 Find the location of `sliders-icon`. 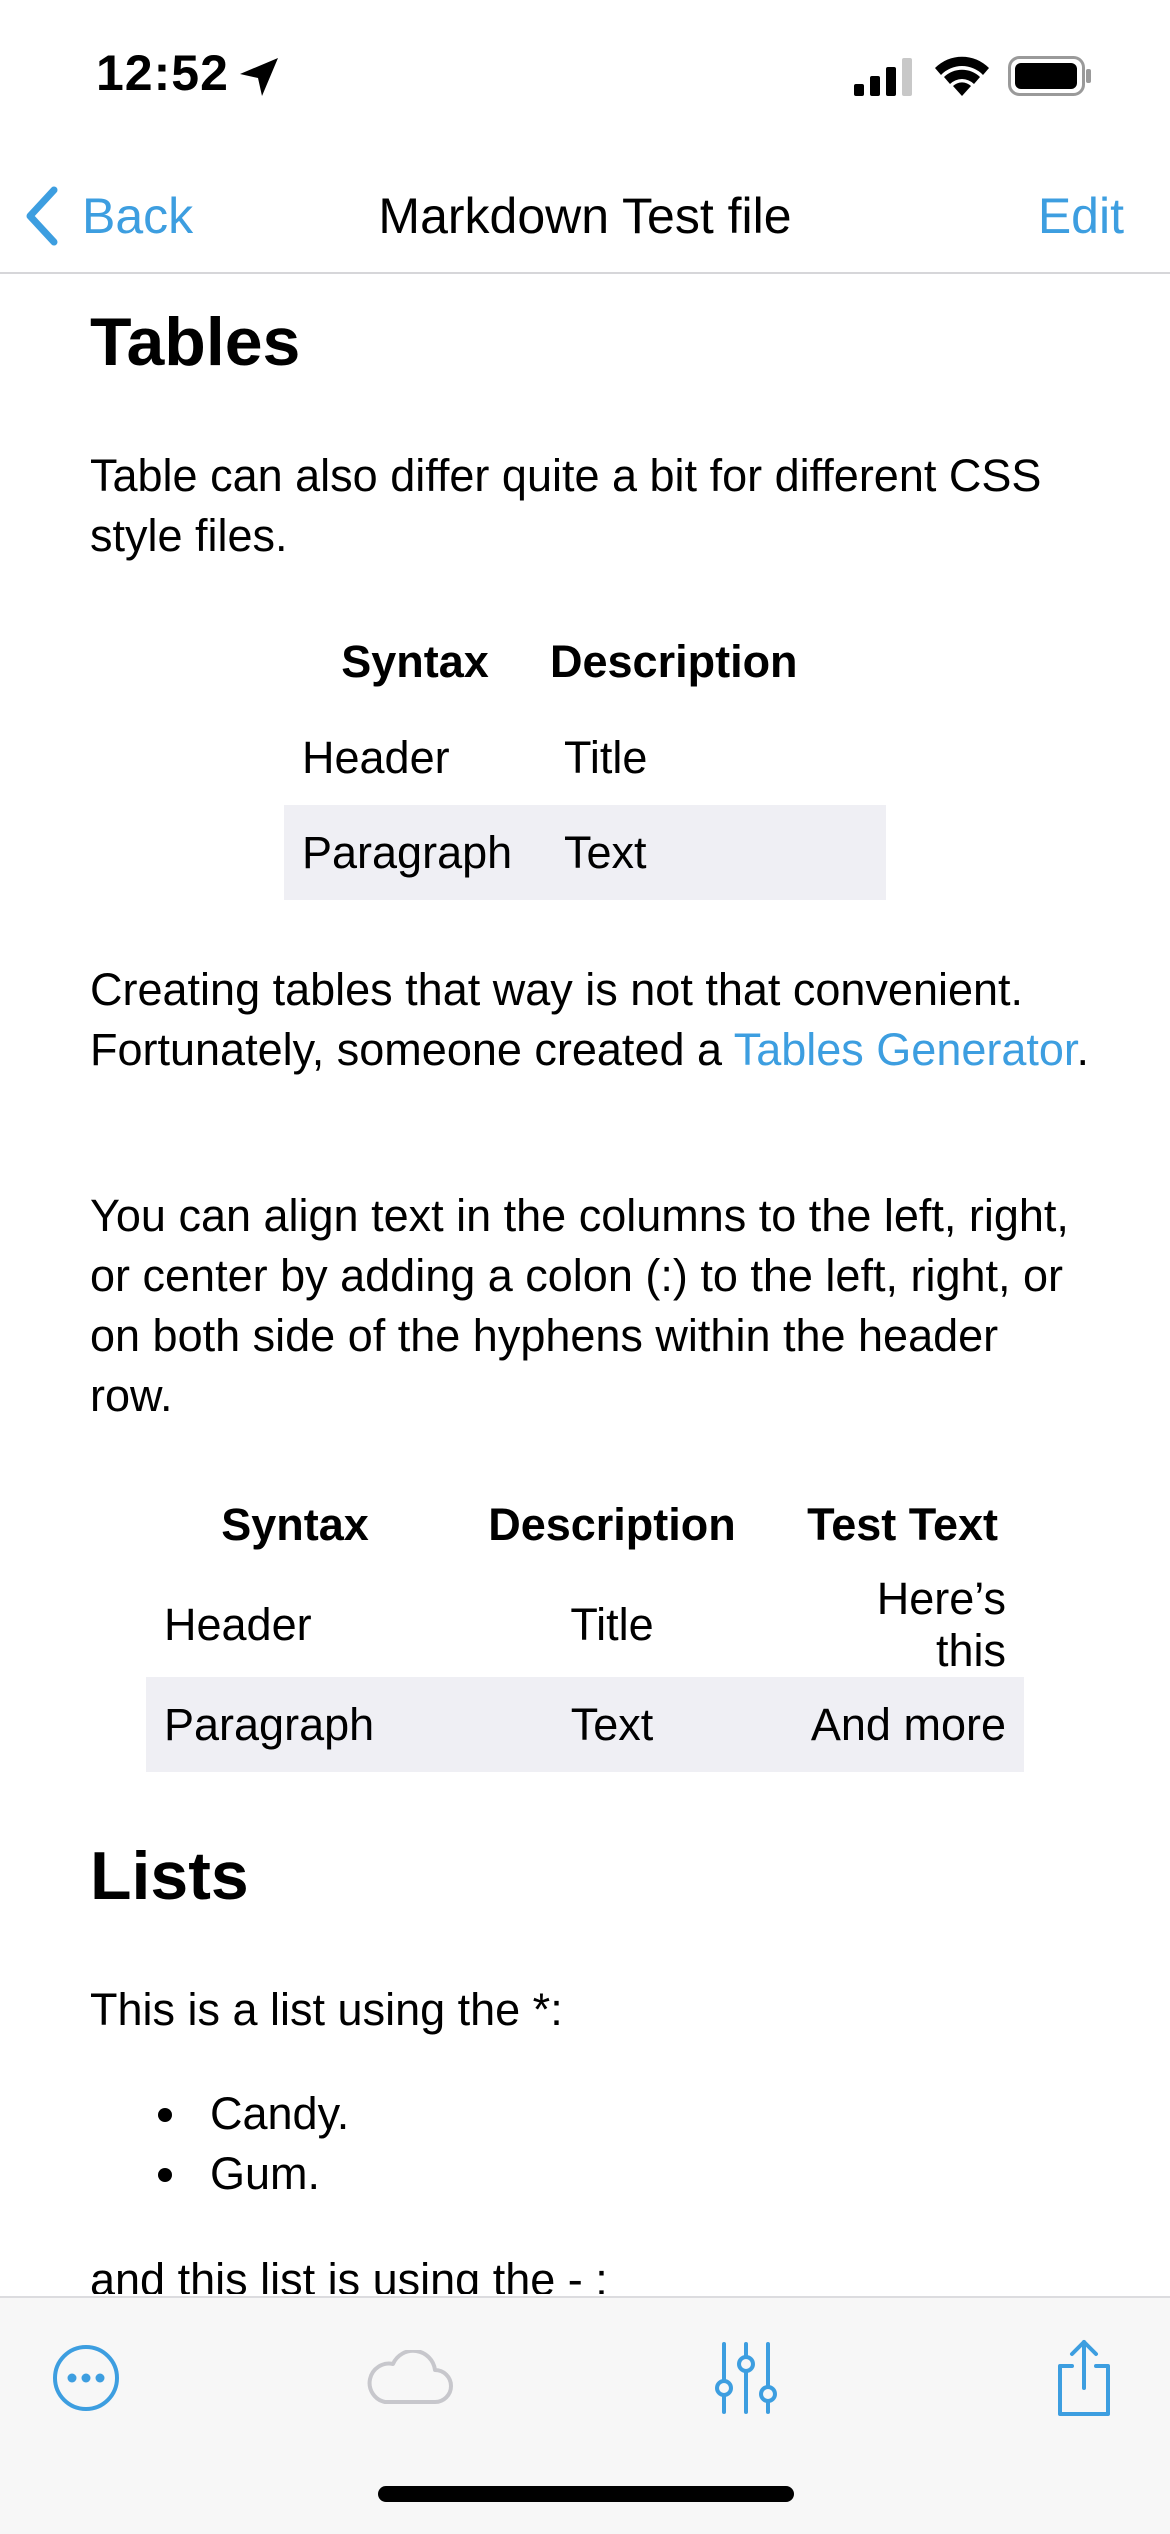

sliders-icon is located at coordinates (746, 2378).